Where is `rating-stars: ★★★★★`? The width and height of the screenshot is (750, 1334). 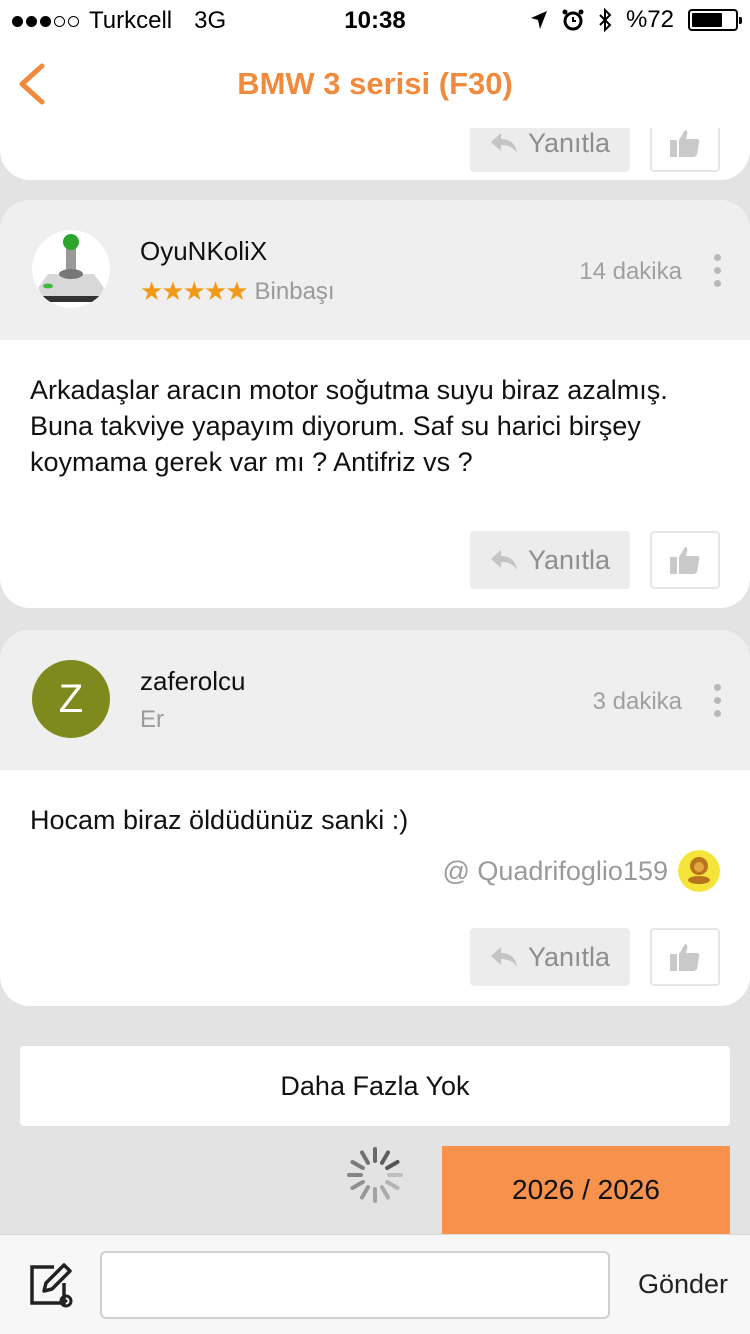
rating-stars: ★★★★★ is located at coordinates (194, 291).